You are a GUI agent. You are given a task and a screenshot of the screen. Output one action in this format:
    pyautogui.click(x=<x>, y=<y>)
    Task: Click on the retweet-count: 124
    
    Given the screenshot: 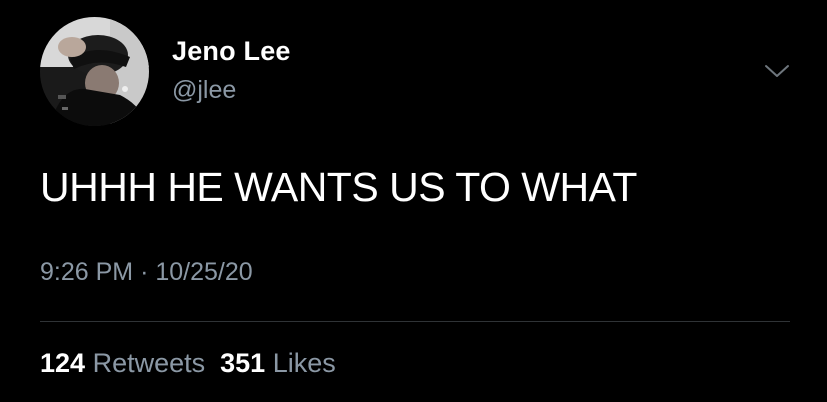 What is the action you would take?
    pyautogui.click(x=63, y=363)
    